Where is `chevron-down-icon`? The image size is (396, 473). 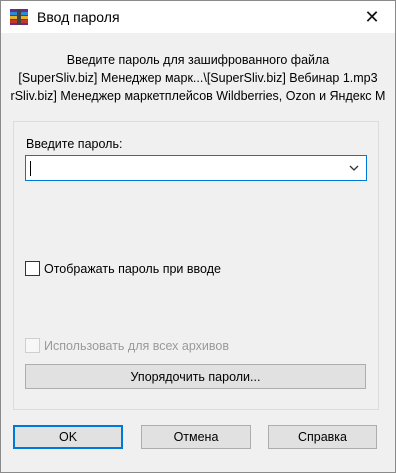
chevron-down-icon is located at coordinates (354, 168).